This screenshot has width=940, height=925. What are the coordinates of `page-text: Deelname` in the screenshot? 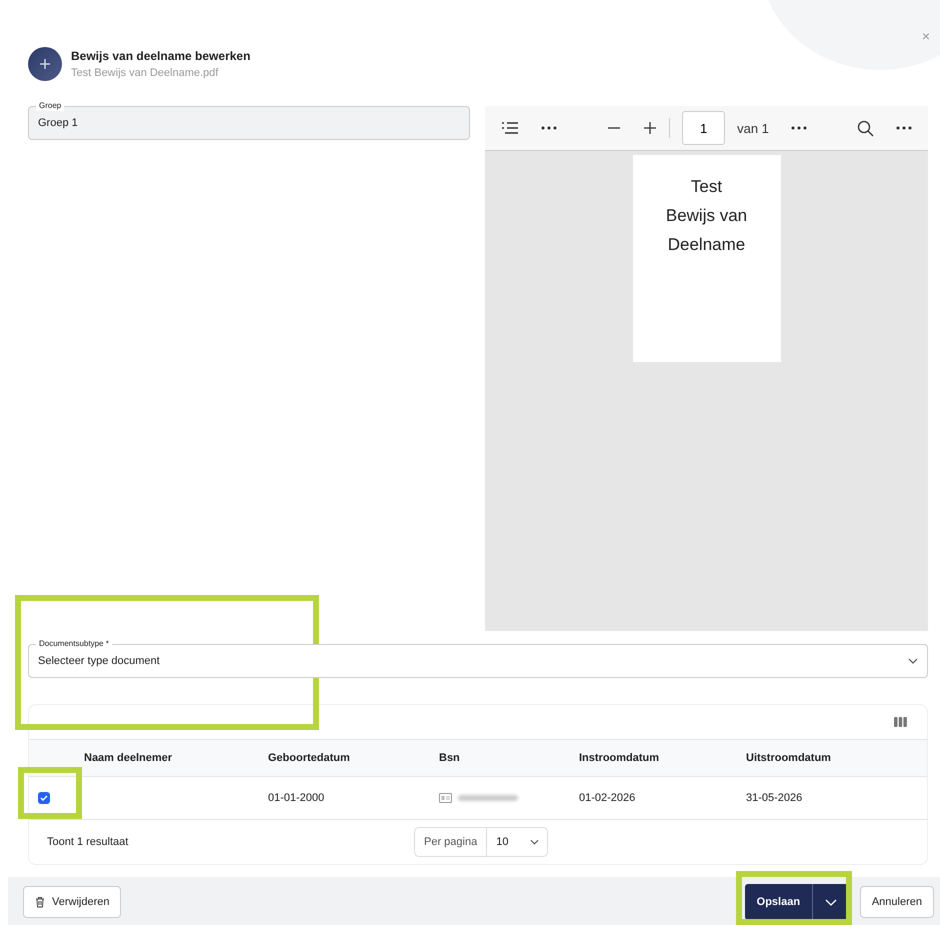 It's located at (706, 245).